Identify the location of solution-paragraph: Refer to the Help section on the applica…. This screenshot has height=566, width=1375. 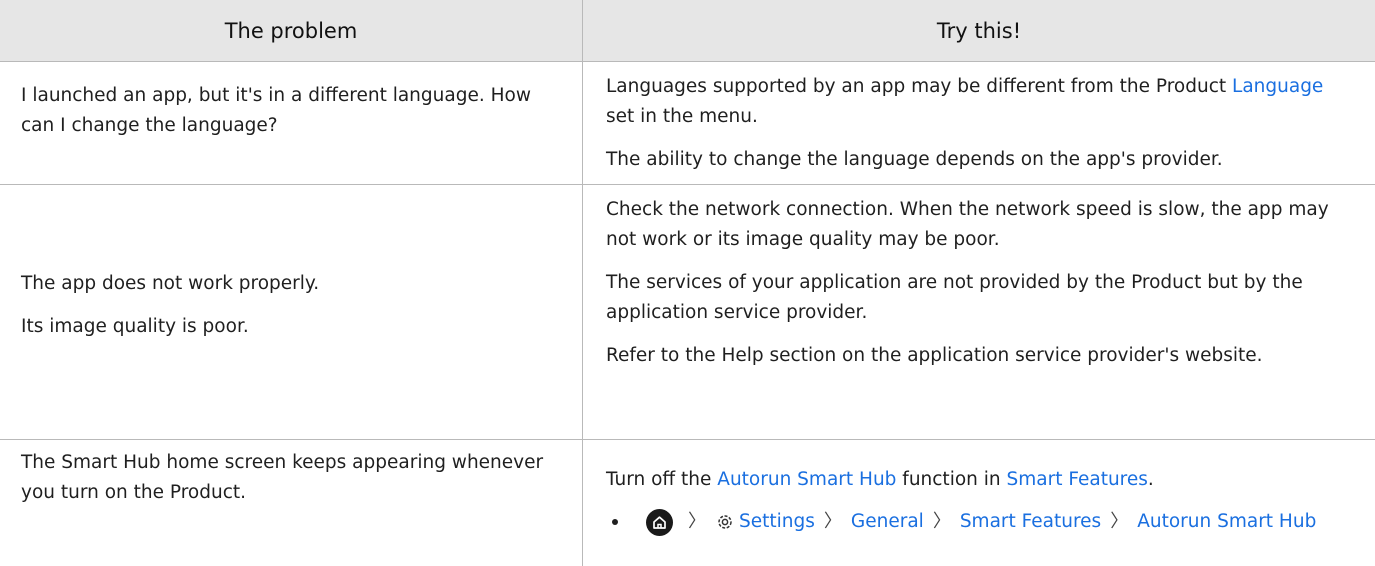
(934, 355).